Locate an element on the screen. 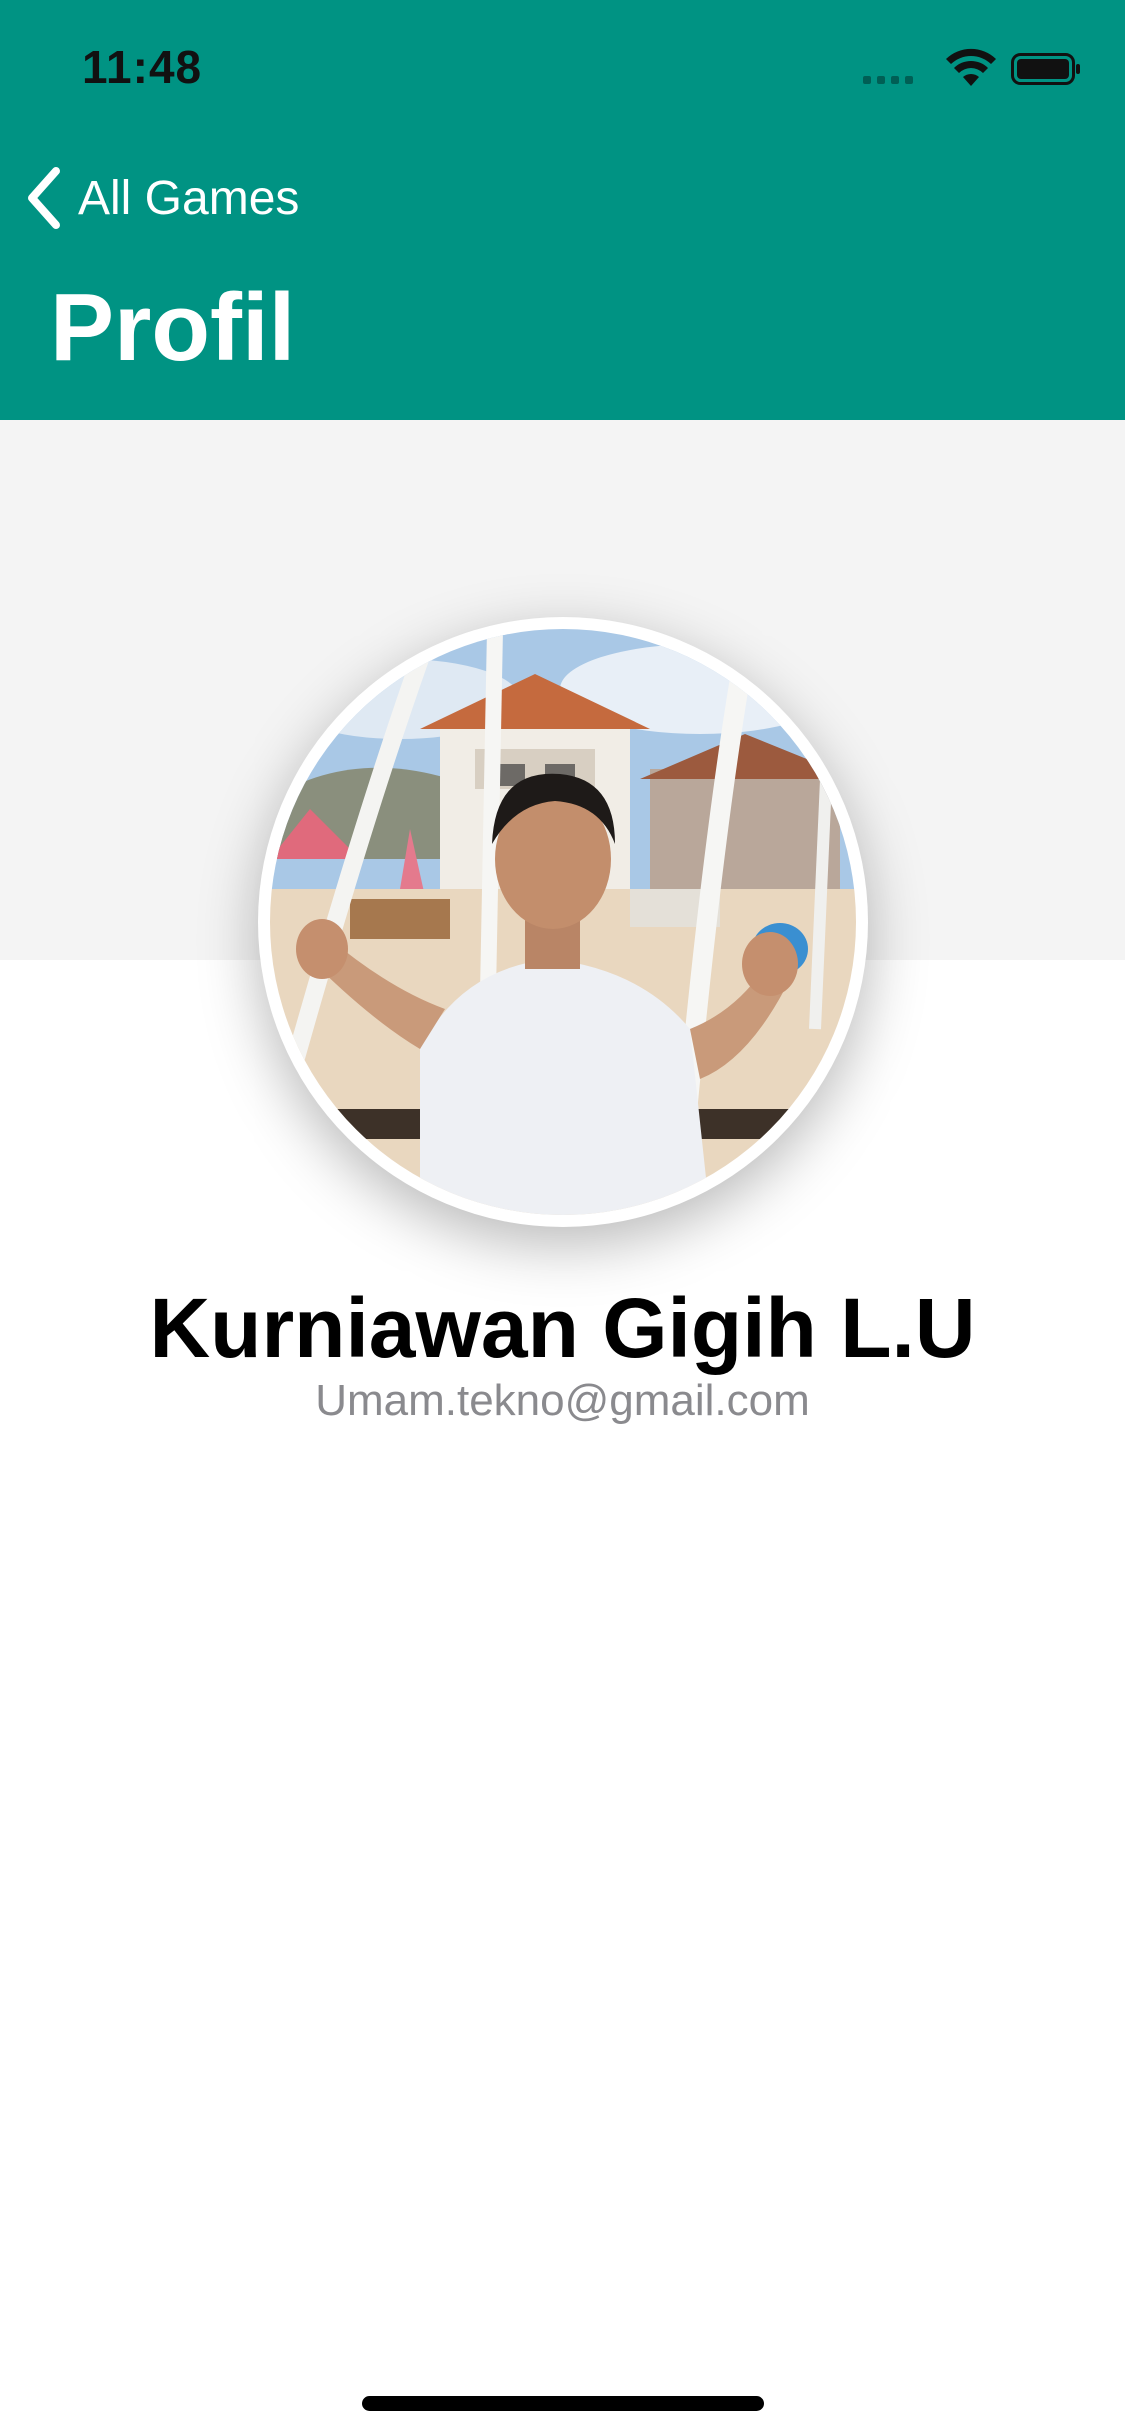 The image size is (1125, 2436). avatar is located at coordinates (563, 922).